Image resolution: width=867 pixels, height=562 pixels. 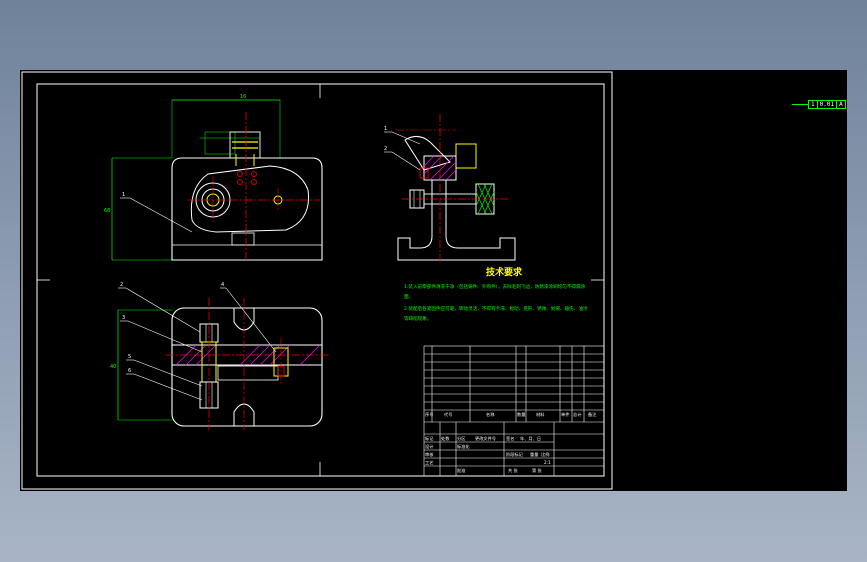 What do you see at coordinates (385, 129) in the screenshot?
I see `side-balloon-1: 1` at bounding box center [385, 129].